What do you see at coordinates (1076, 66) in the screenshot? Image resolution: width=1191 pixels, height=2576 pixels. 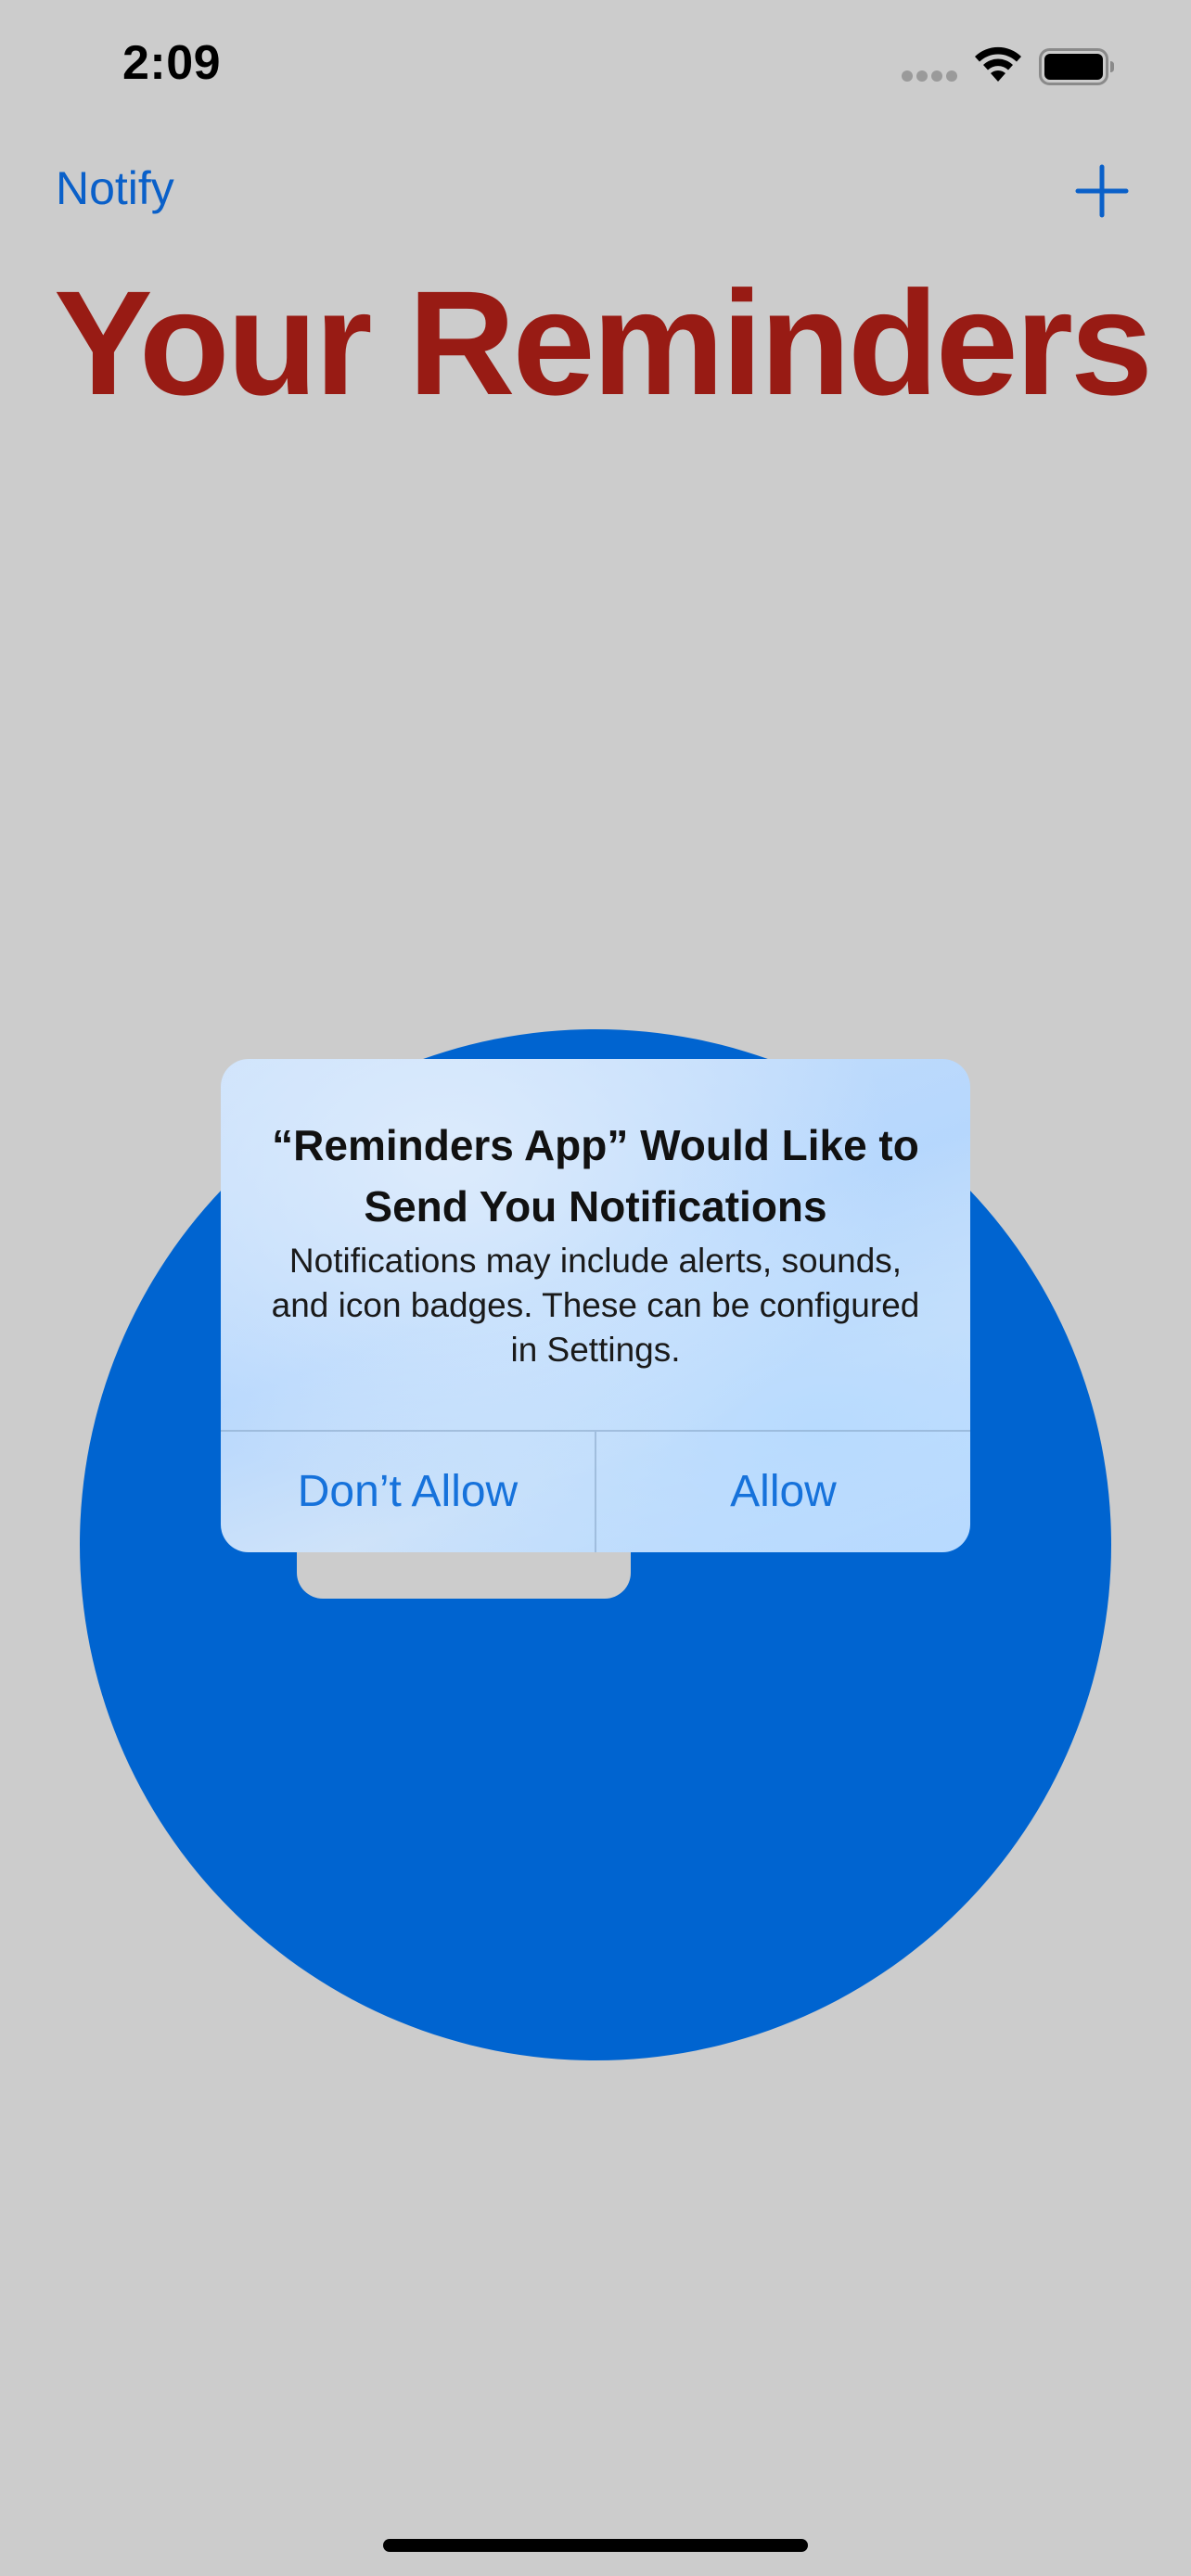 I see `battery-icon` at bounding box center [1076, 66].